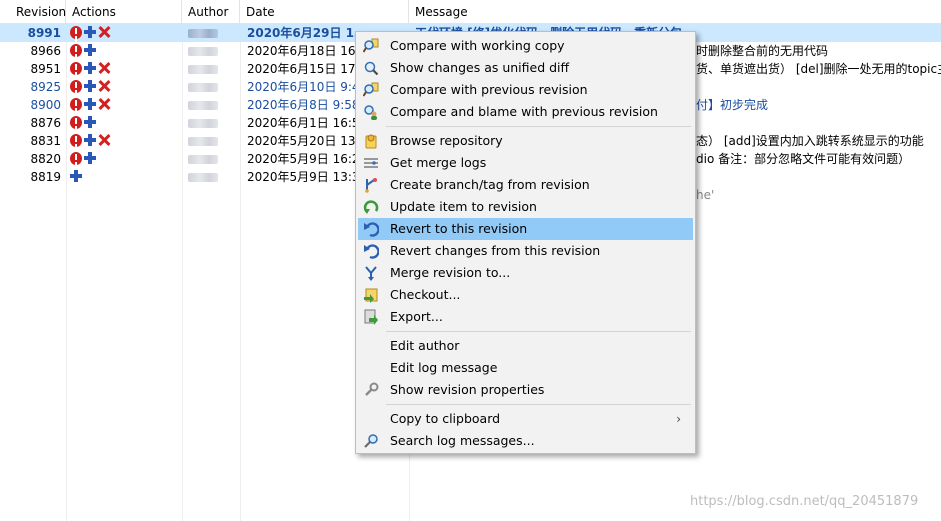 The width and height of the screenshot is (941, 521). What do you see at coordinates (45, 87) in the screenshot?
I see `revision-number: 8925` at bounding box center [45, 87].